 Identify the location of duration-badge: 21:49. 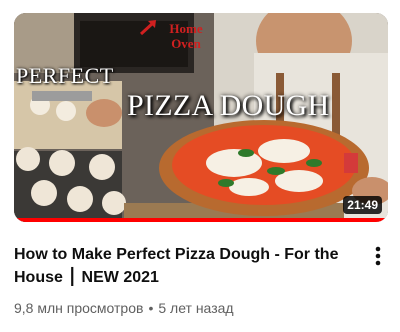
(362, 205).